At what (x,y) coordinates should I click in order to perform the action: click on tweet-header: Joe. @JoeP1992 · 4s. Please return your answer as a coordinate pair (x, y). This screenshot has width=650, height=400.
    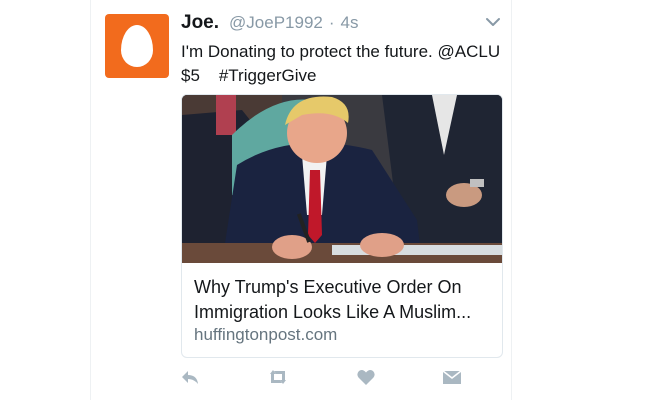
    Looking at the image, I should click on (341, 25).